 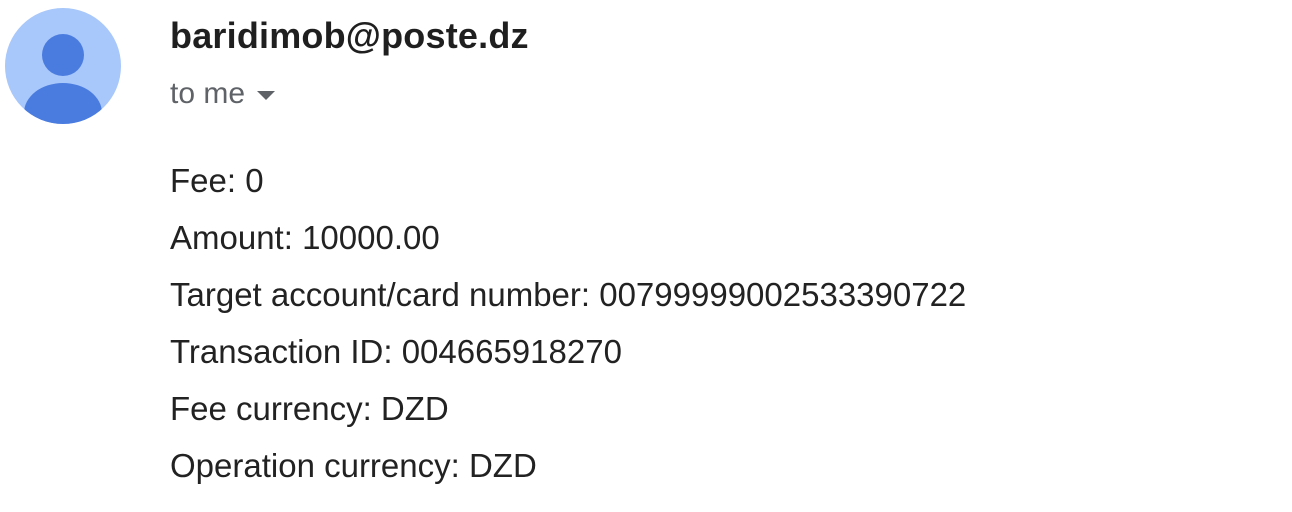 I want to click on sender-avatar, so click(x=63, y=66).